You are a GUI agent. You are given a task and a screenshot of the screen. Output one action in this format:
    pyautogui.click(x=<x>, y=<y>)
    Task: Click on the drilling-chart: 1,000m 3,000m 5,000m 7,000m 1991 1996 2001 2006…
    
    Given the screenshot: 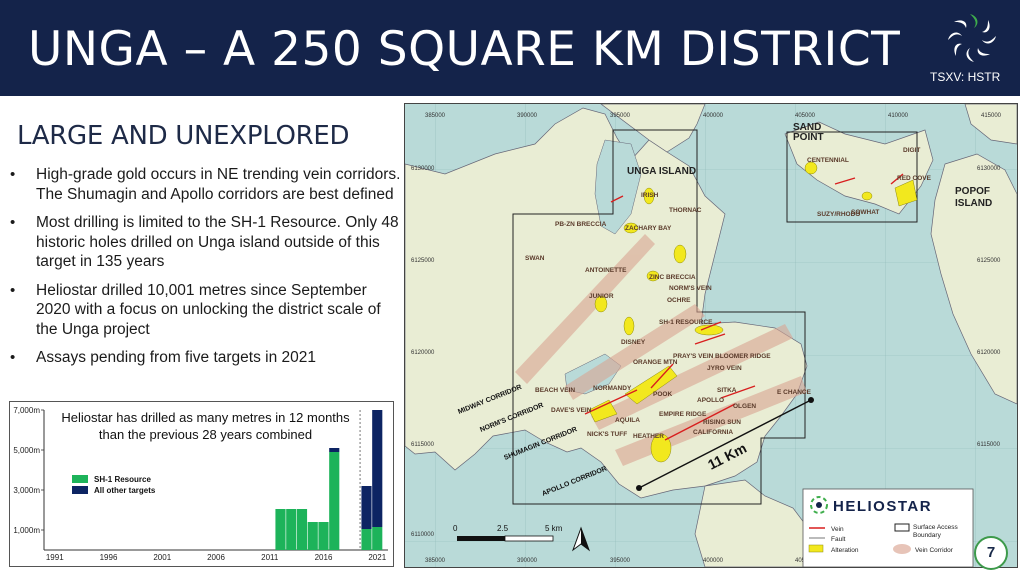 What is the action you would take?
    pyautogui.click(x=201, y=484)
    